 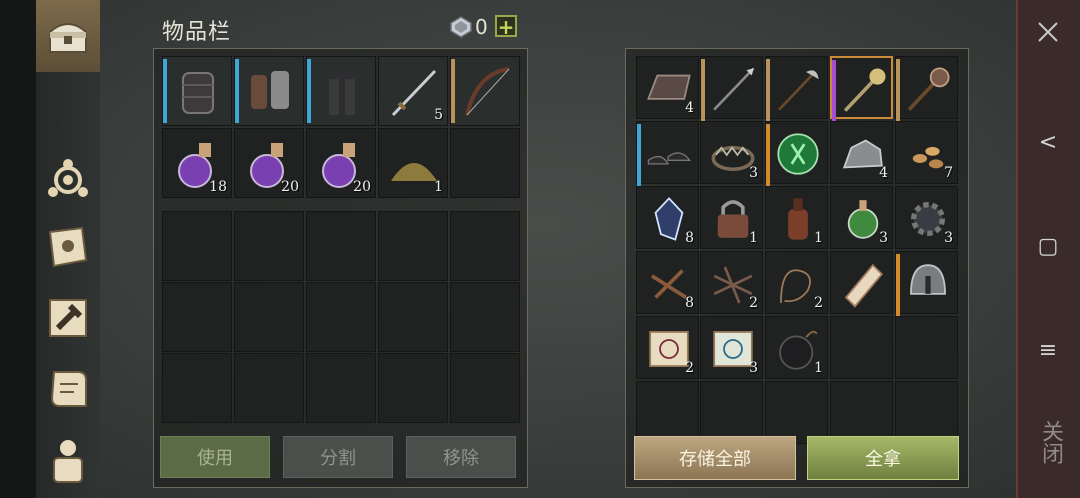 What do you see at coordinates (68, 248) in the screenshot?
I see `journal-book-icon` at bounding box center [68, 248].